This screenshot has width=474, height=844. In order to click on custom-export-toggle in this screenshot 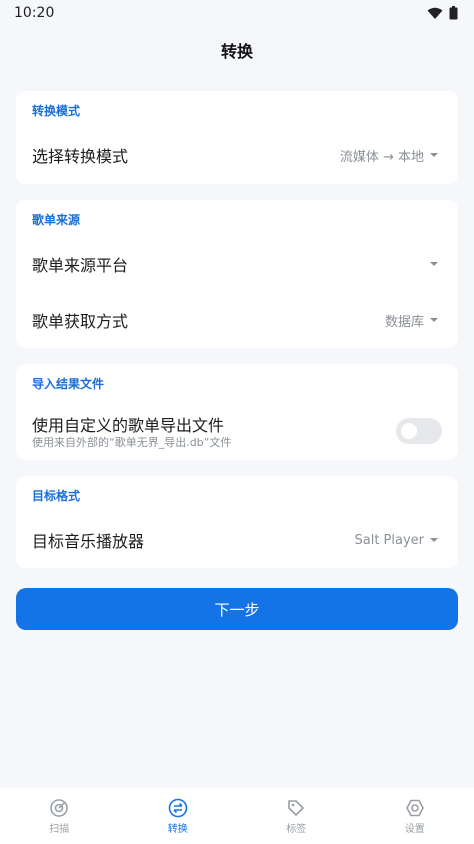, I will do `click(419, 431)`.